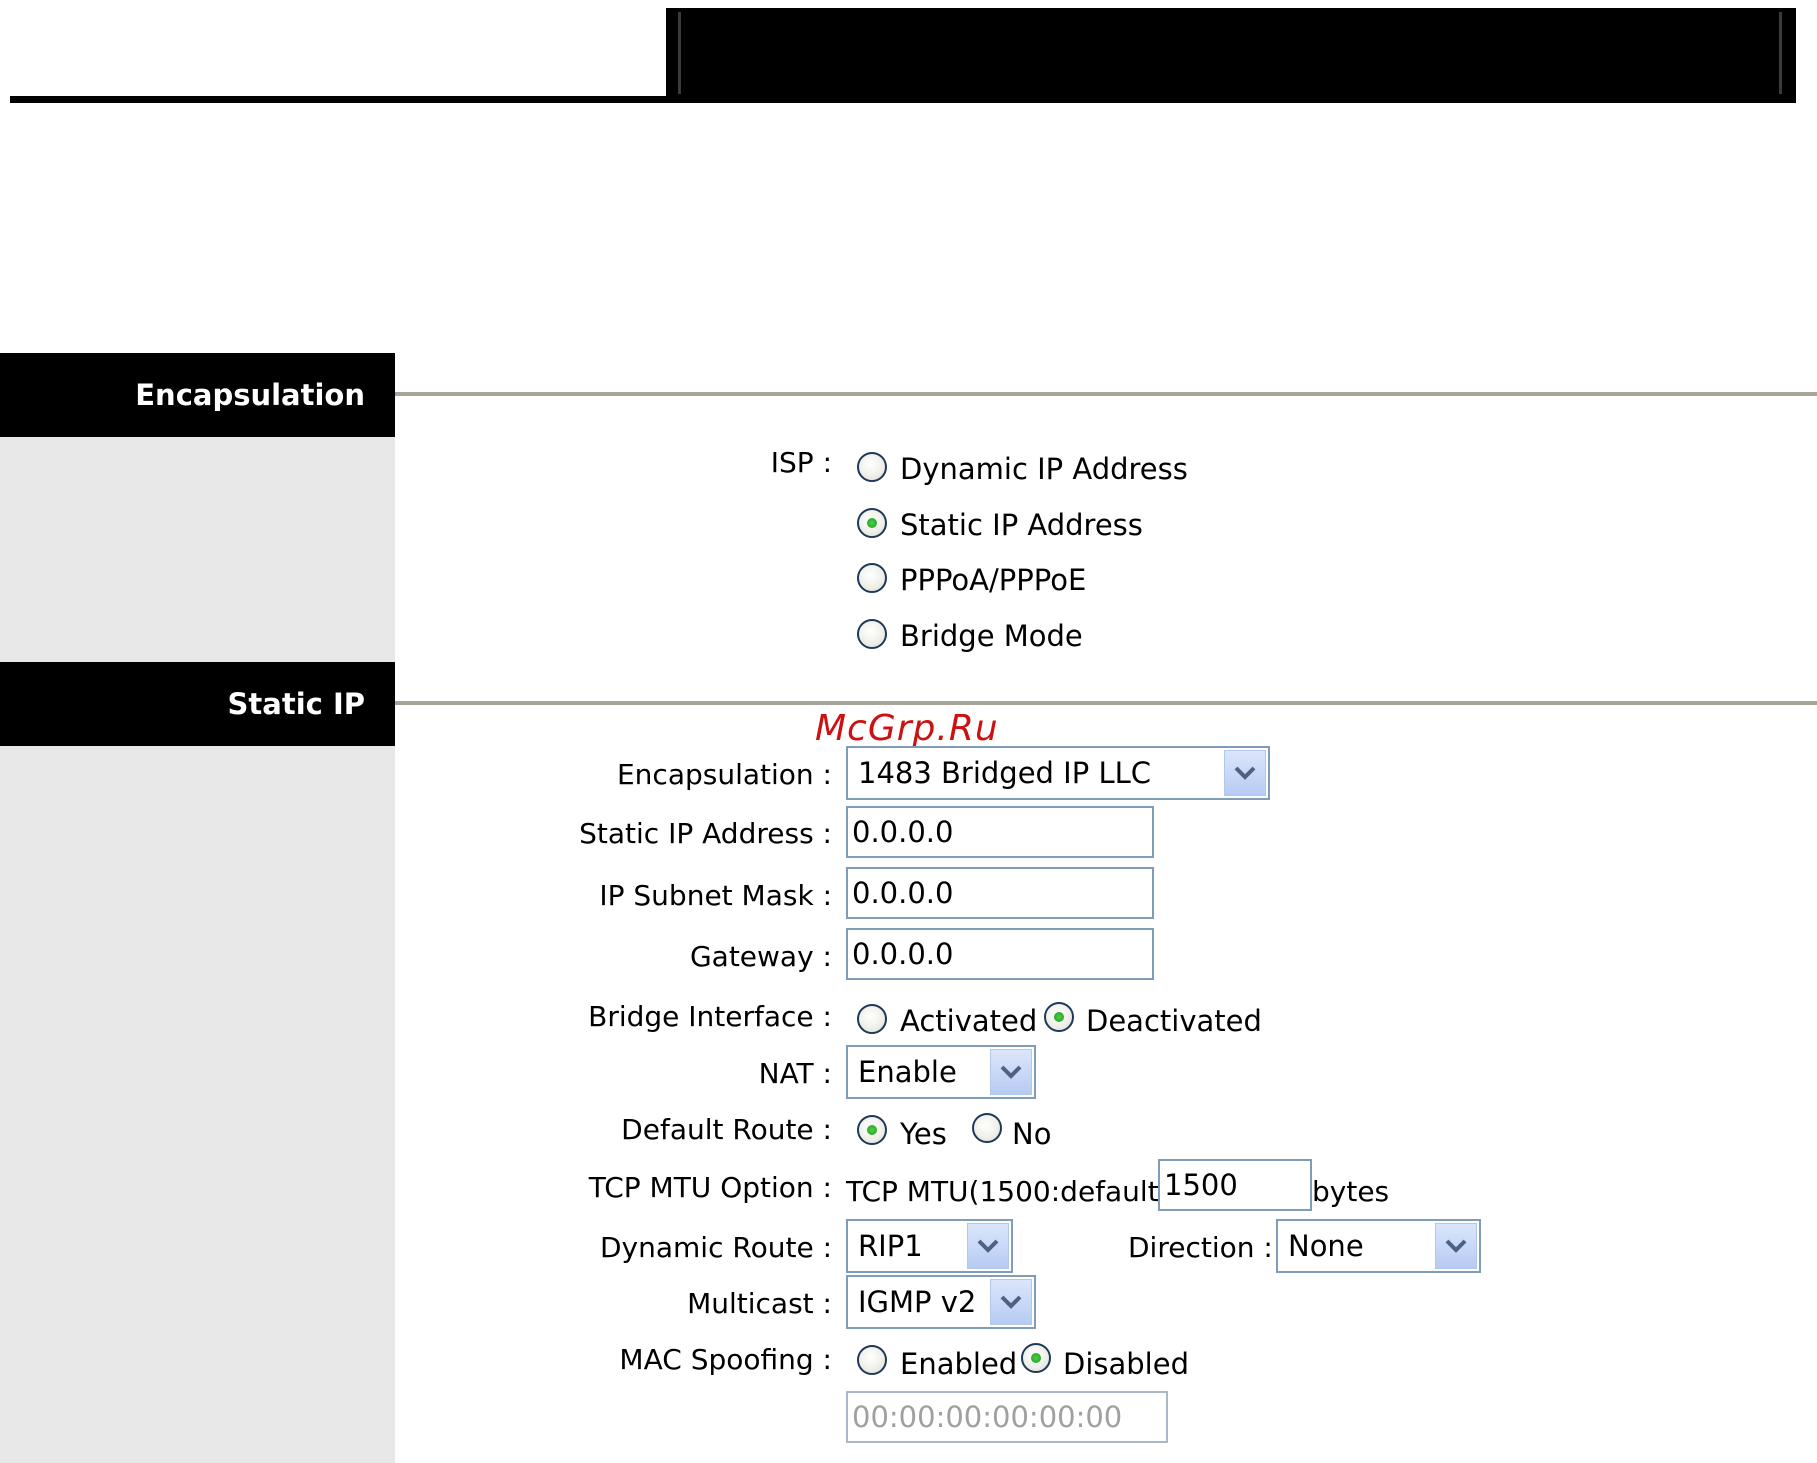 This screenshot has height=1463, width=1817. I want to click on isp-radio-dynamic-ip, so click(872, 467).